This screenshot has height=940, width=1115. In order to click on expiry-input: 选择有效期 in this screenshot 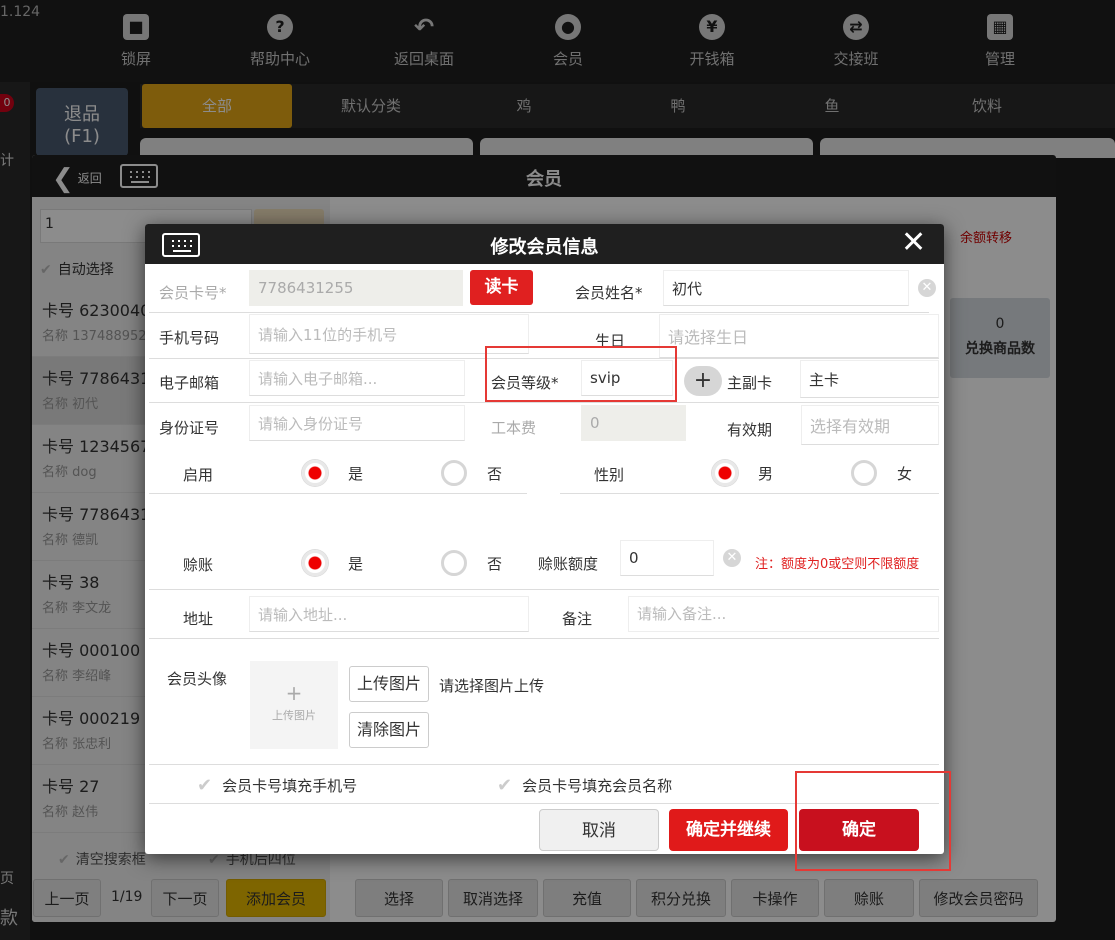, I will do `click(870, 425)`.